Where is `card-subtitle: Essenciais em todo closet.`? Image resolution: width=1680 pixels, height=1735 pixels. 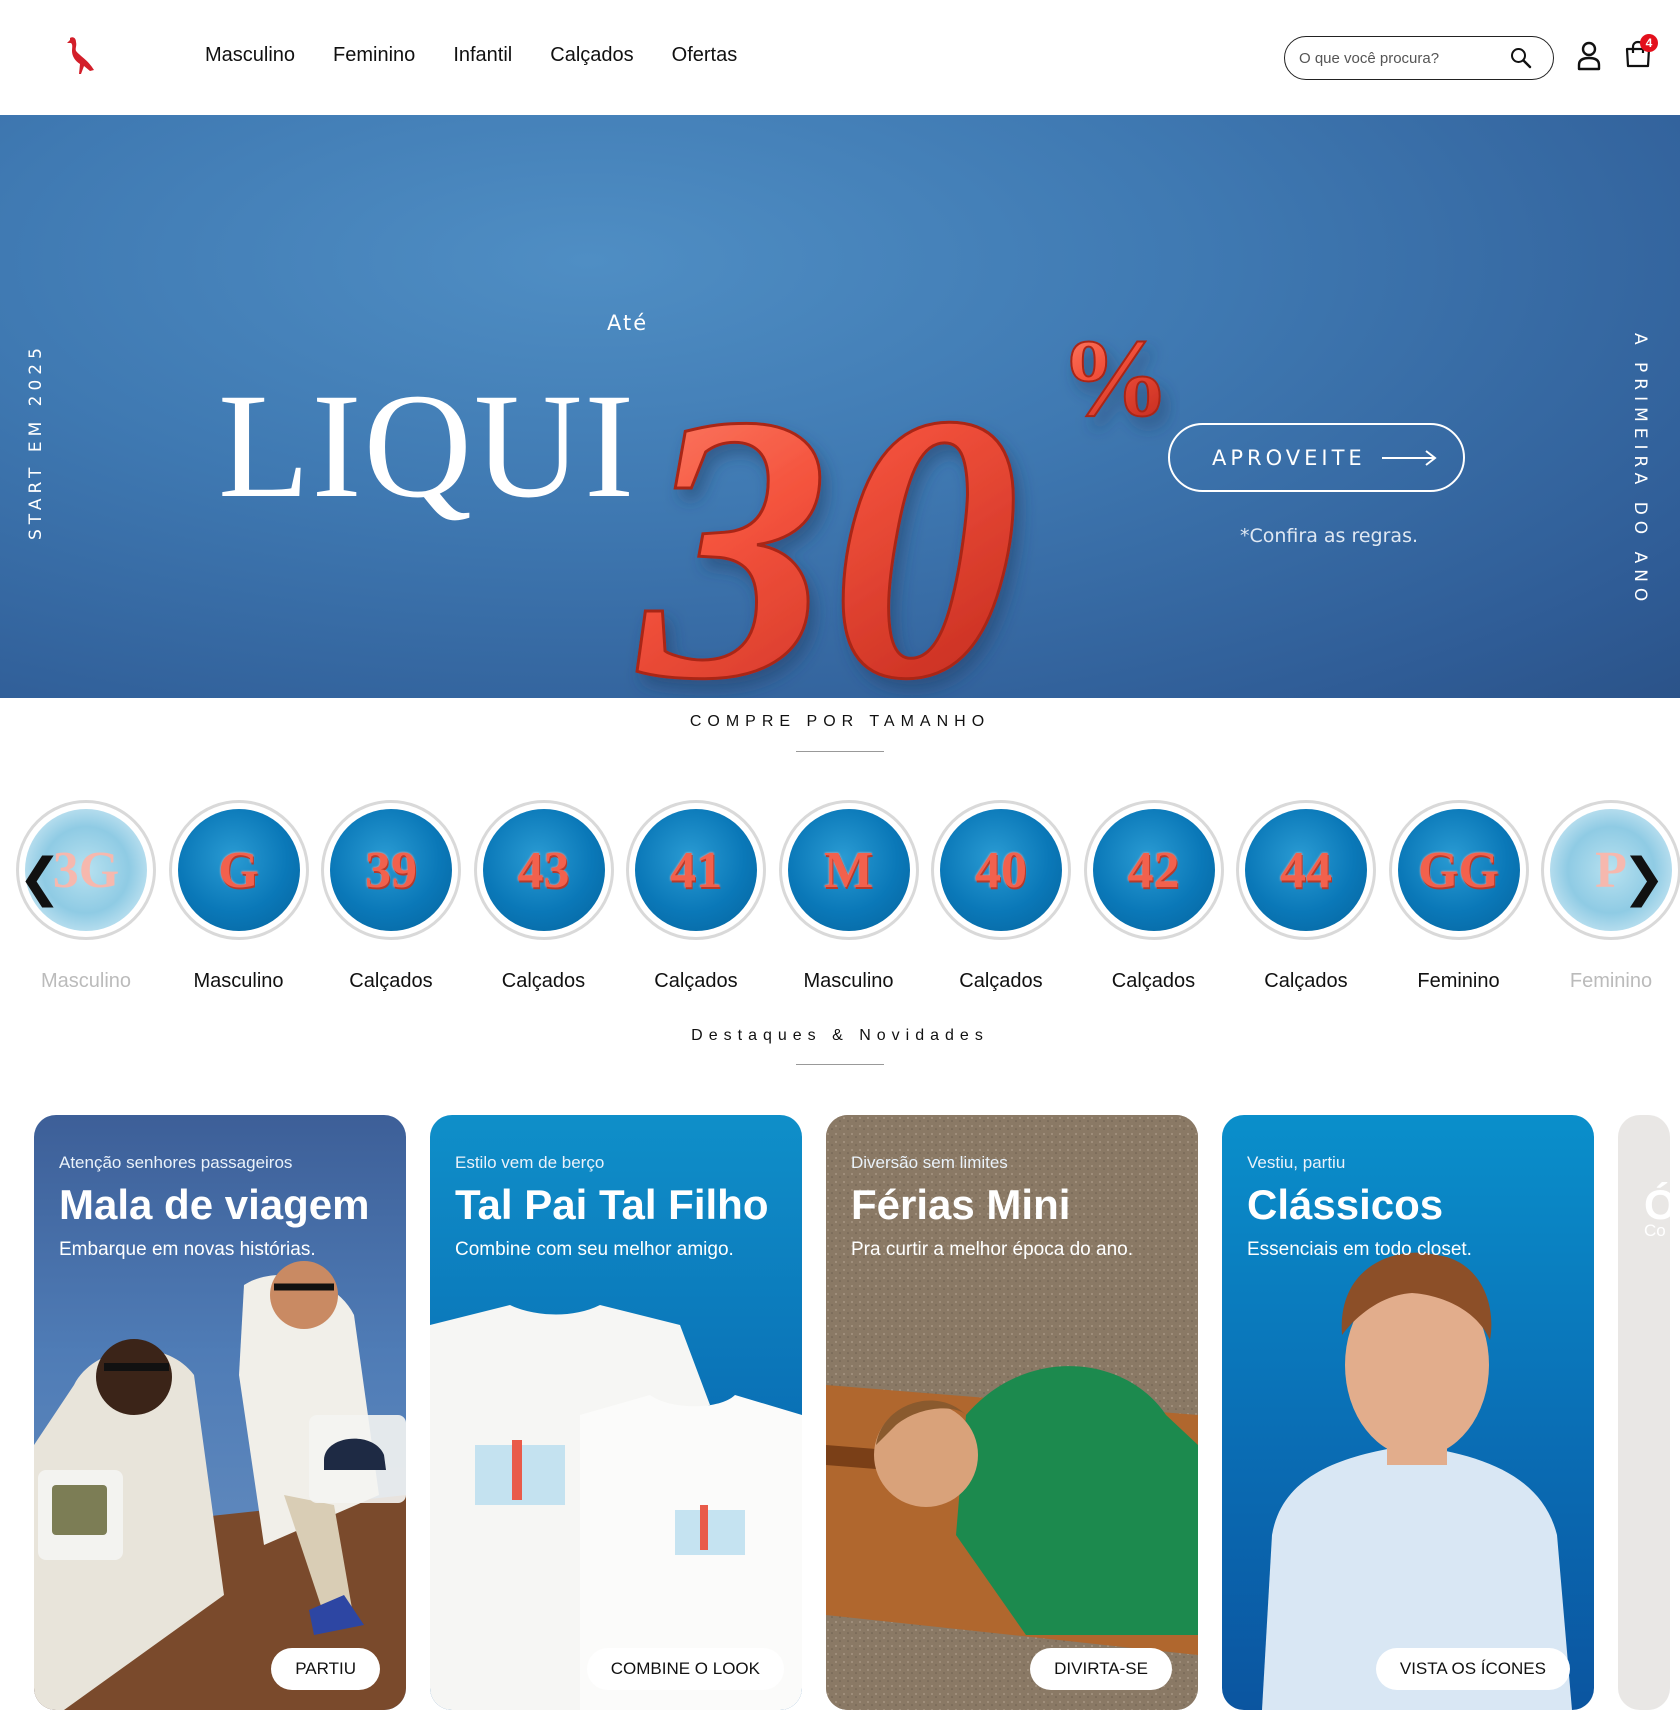 card-subtitle: Essenciais em todo closet. is located at coordinates (1359, 1249).